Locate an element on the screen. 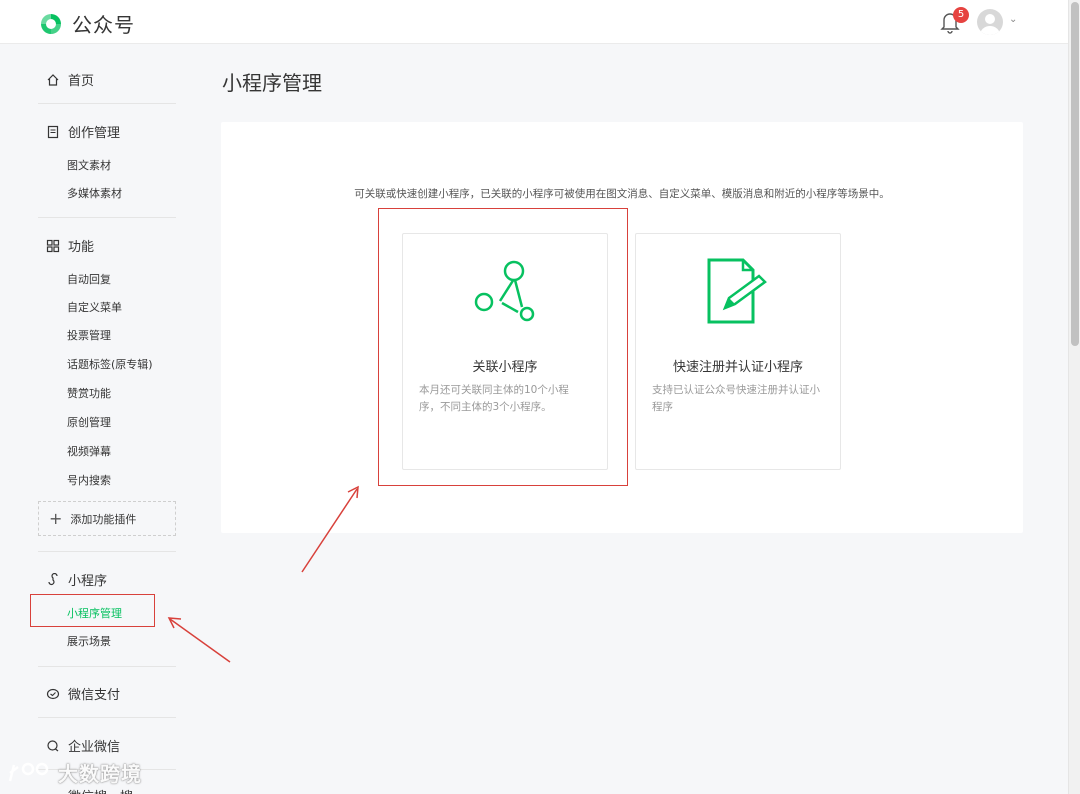  sidebar-section-label: 小程序 is located at coordinates (88, 581).